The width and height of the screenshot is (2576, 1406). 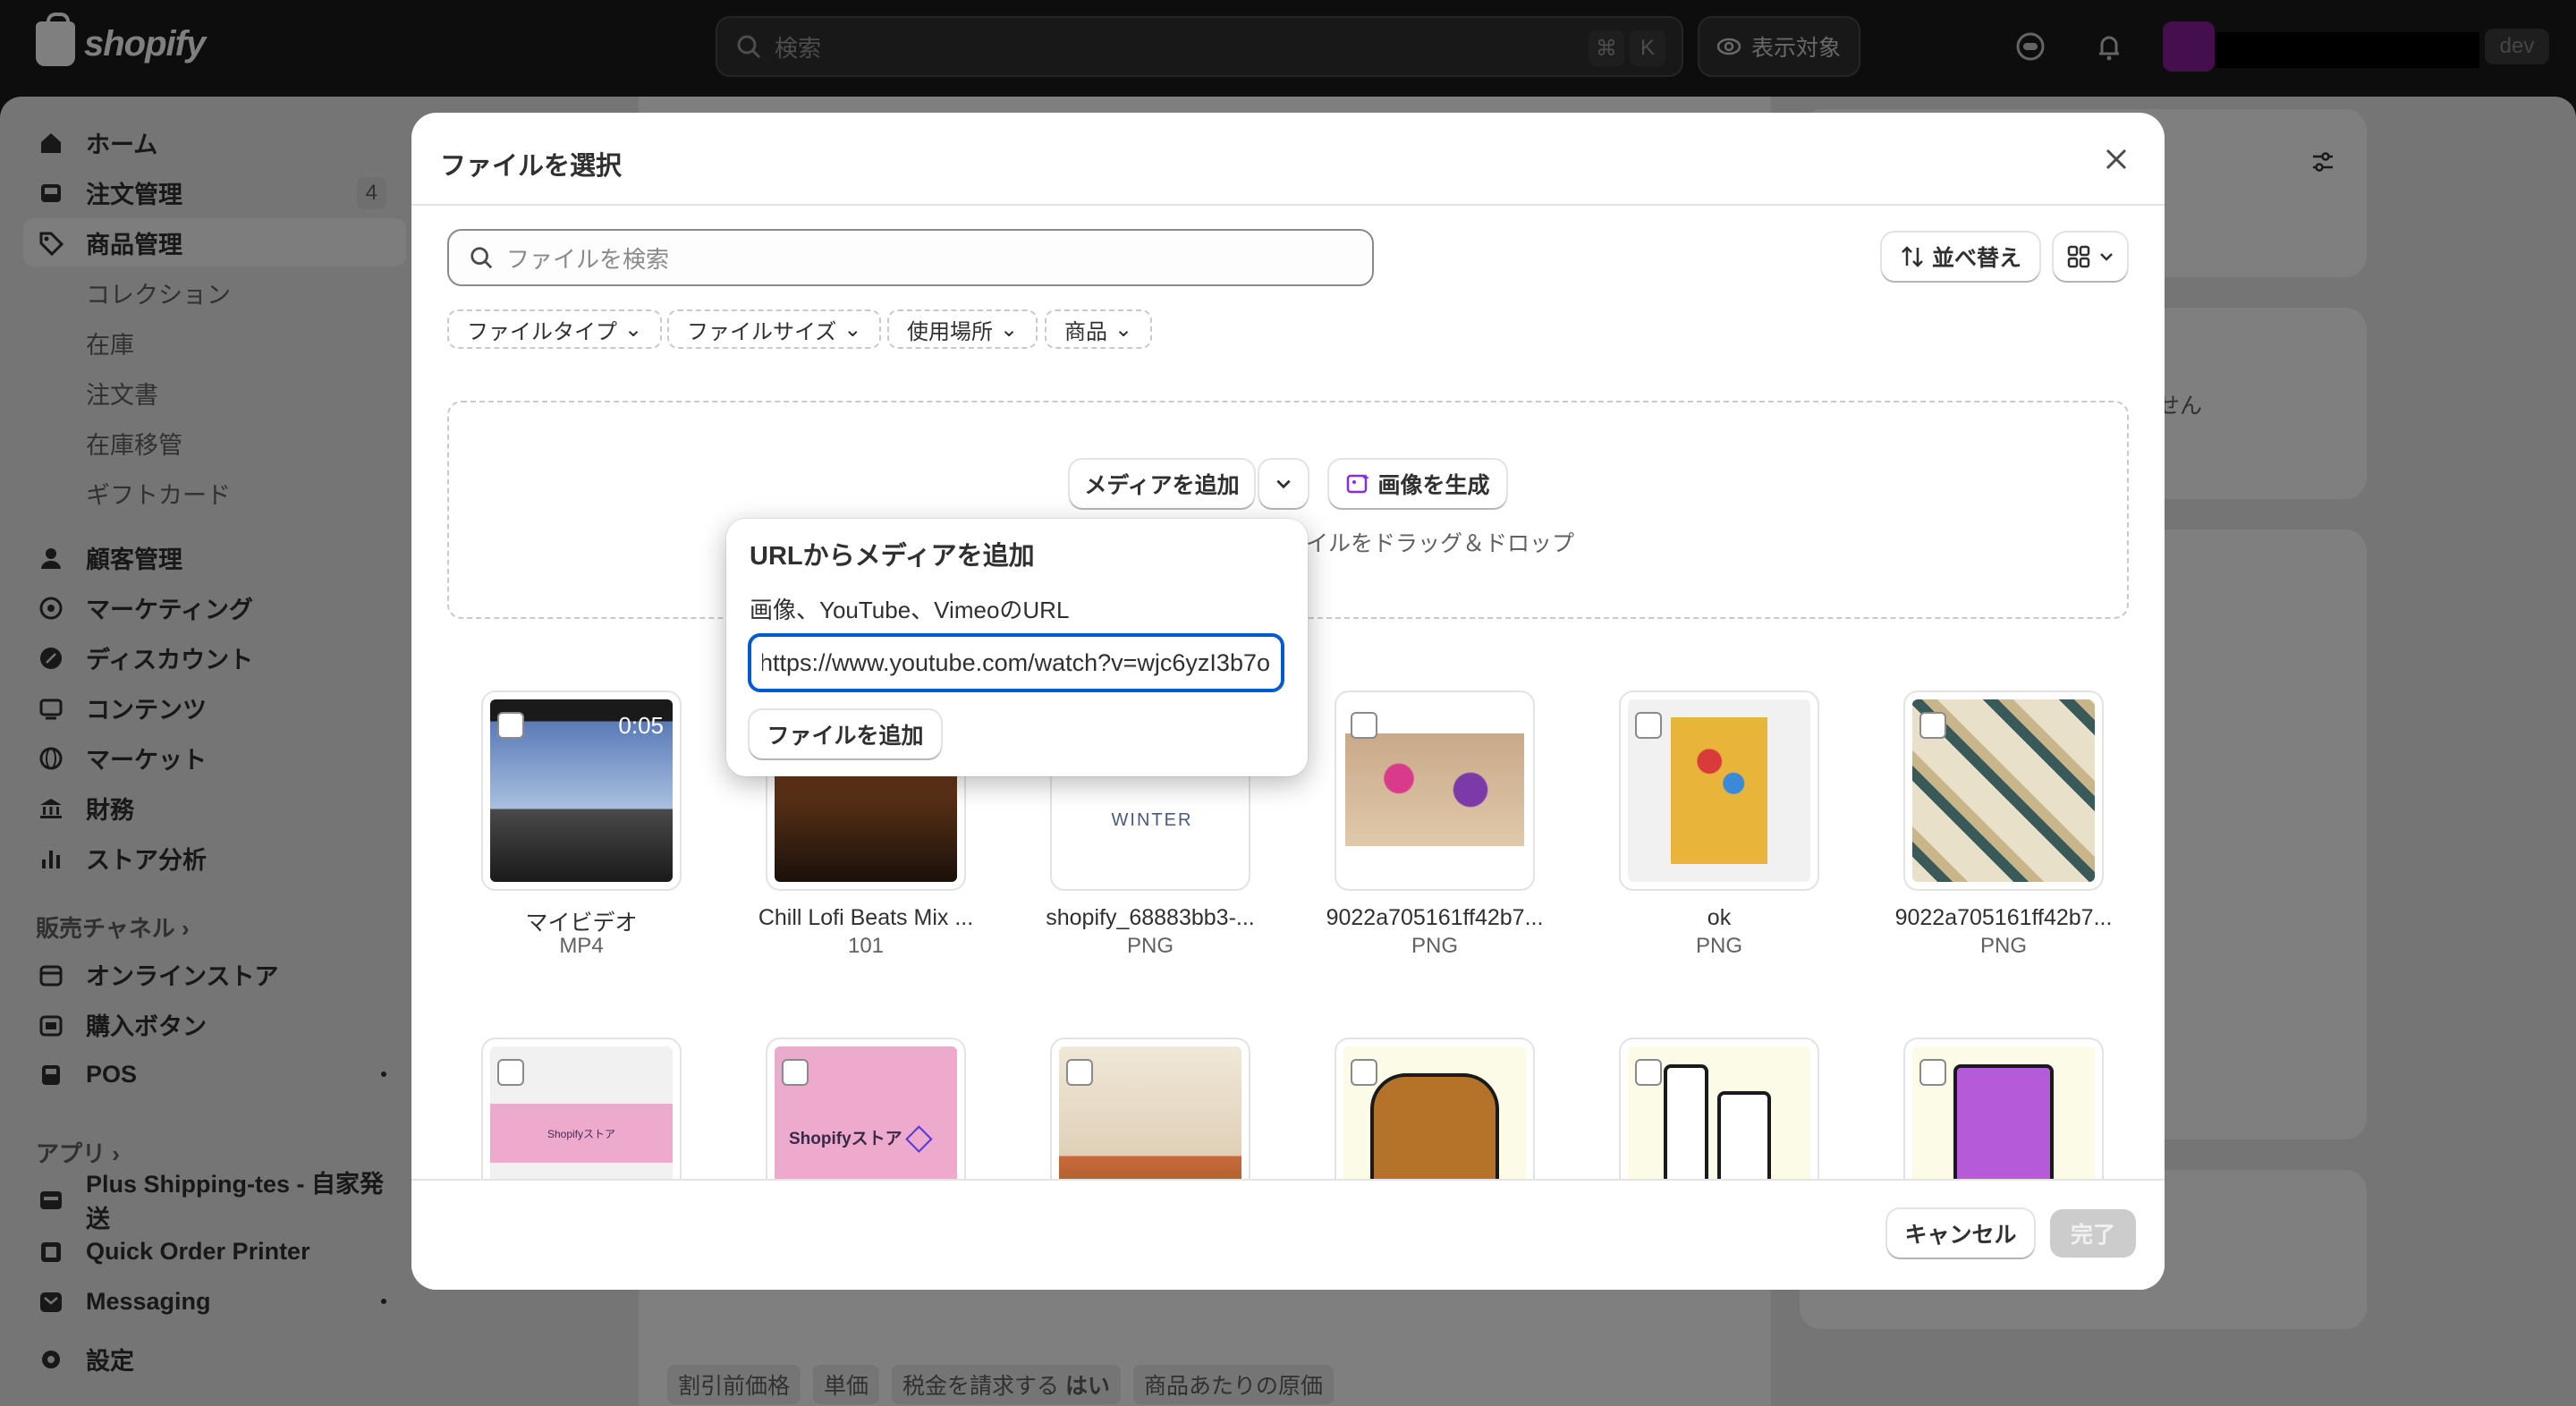 I want to click on filter-label: ファイルサイズ, so click(x=762, y=332).